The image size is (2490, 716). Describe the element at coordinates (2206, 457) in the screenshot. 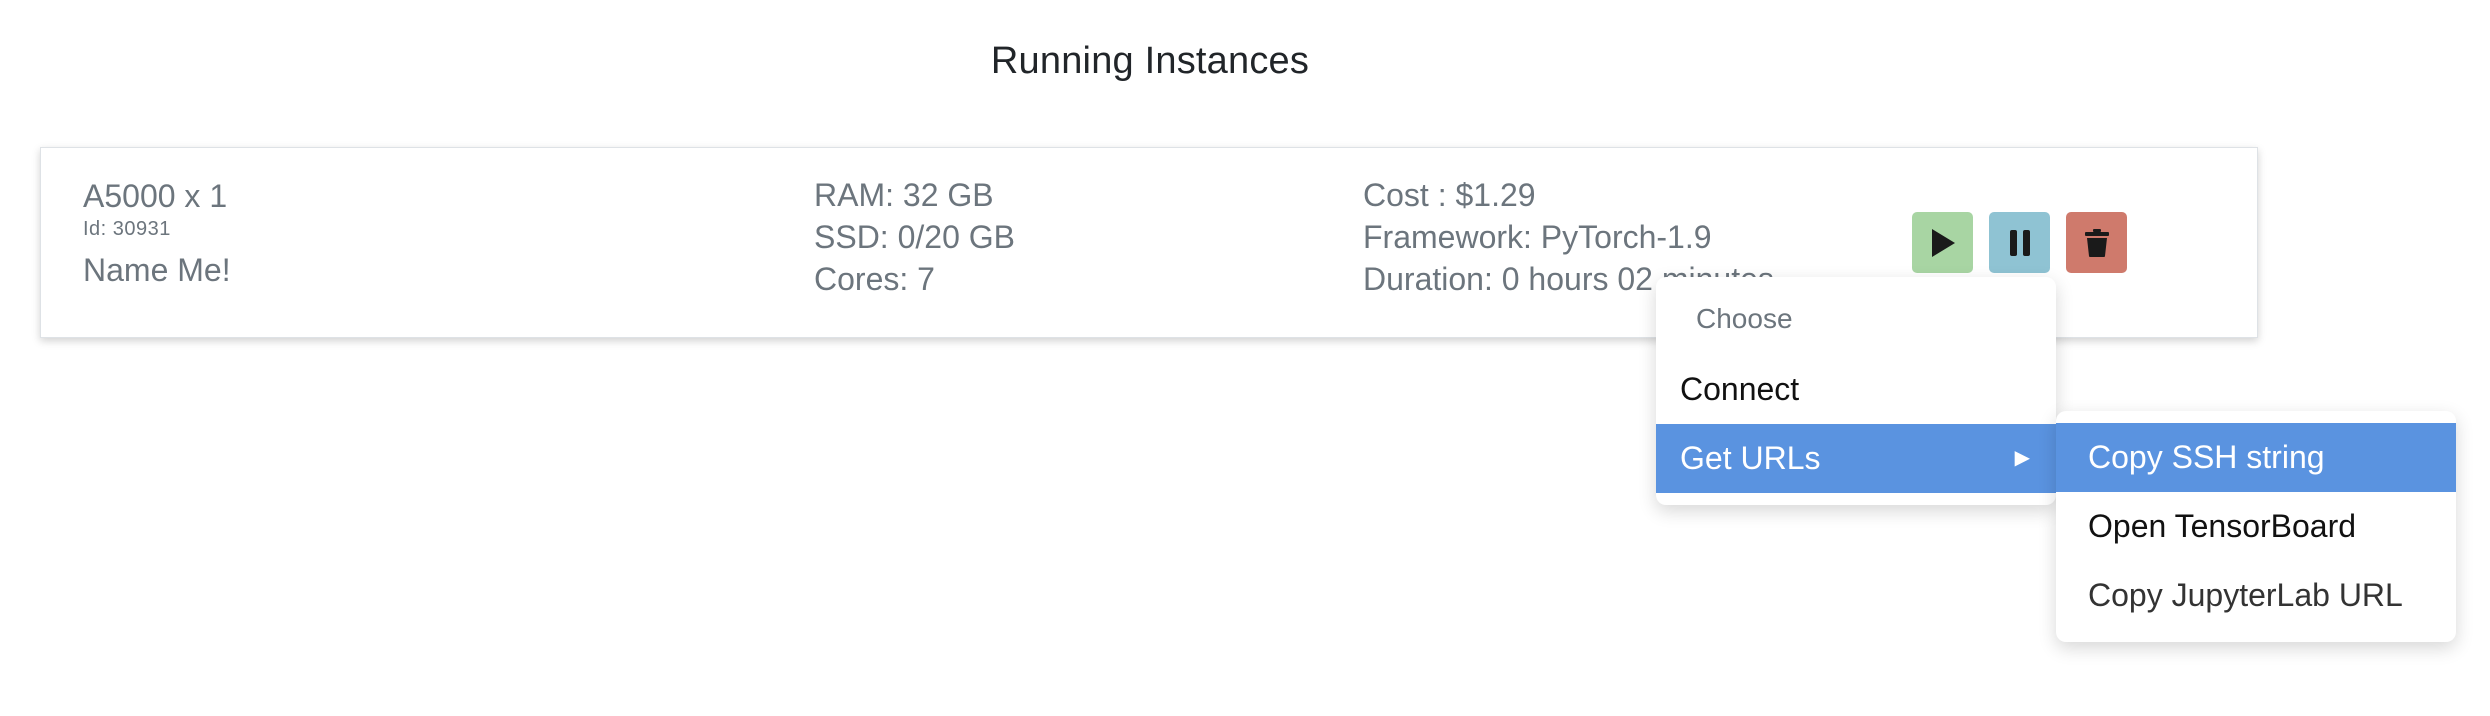

I see `menu-item-label: Copy SSH string` at that location.